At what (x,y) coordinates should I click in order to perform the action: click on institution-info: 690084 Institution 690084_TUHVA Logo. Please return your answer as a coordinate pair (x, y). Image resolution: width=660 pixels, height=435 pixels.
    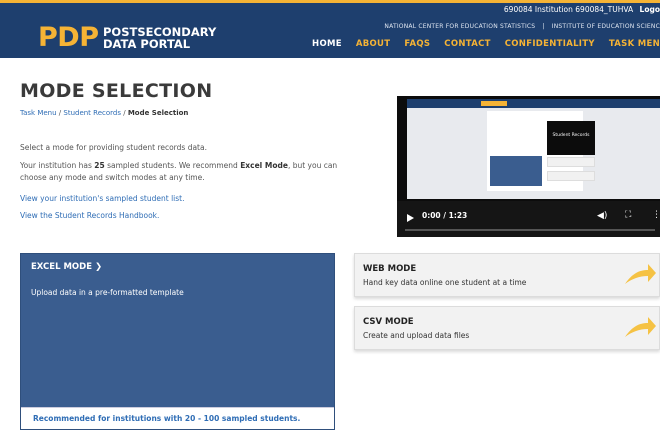
    Looking at the image, I should click on (582, 9).